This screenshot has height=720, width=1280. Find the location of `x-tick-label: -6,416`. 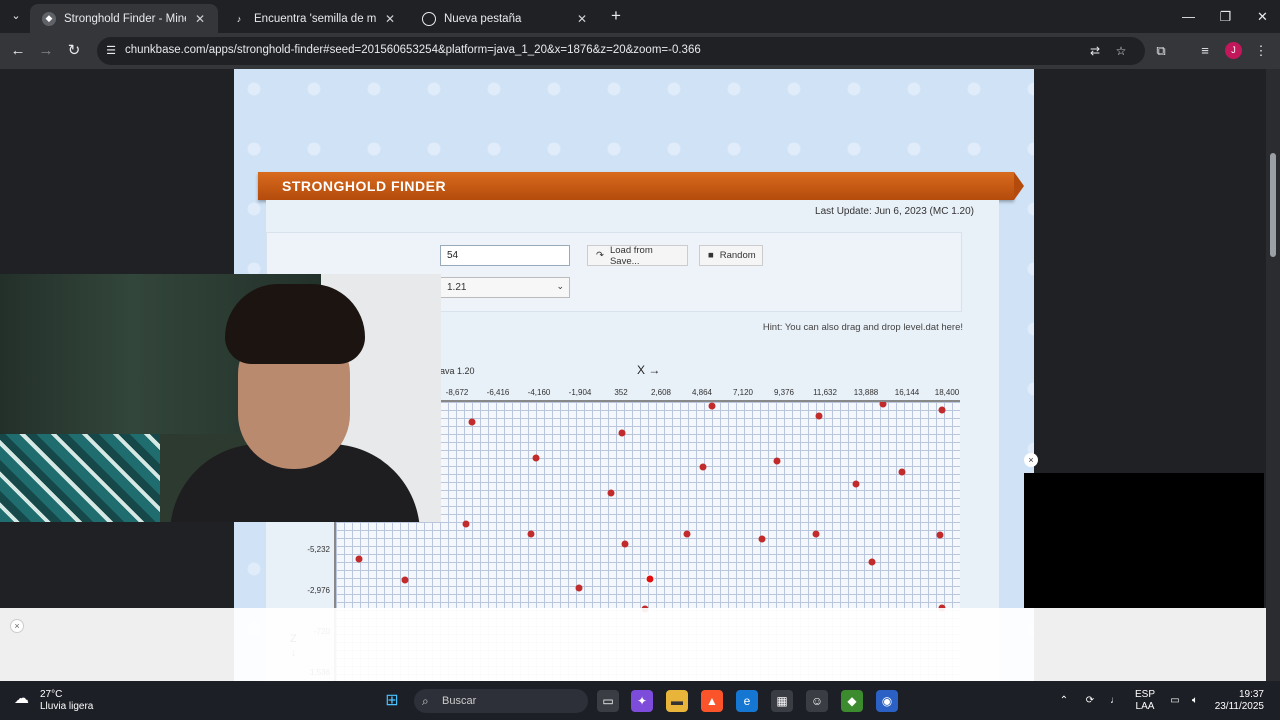

x-tick-label: -6,416 is located at coordinates (498, 392).